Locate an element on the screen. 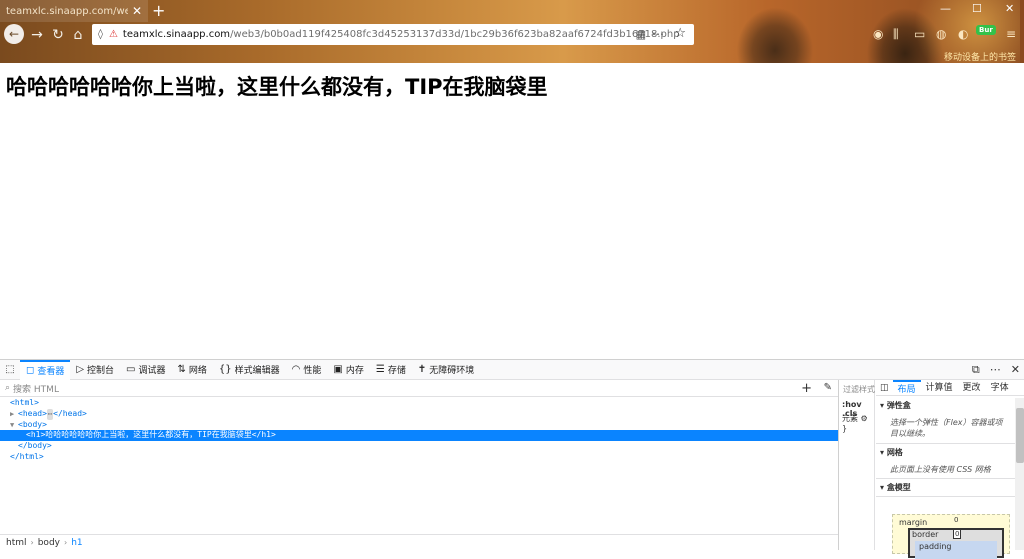  style-editor-icon: {} is located at coordinates (225, 369).